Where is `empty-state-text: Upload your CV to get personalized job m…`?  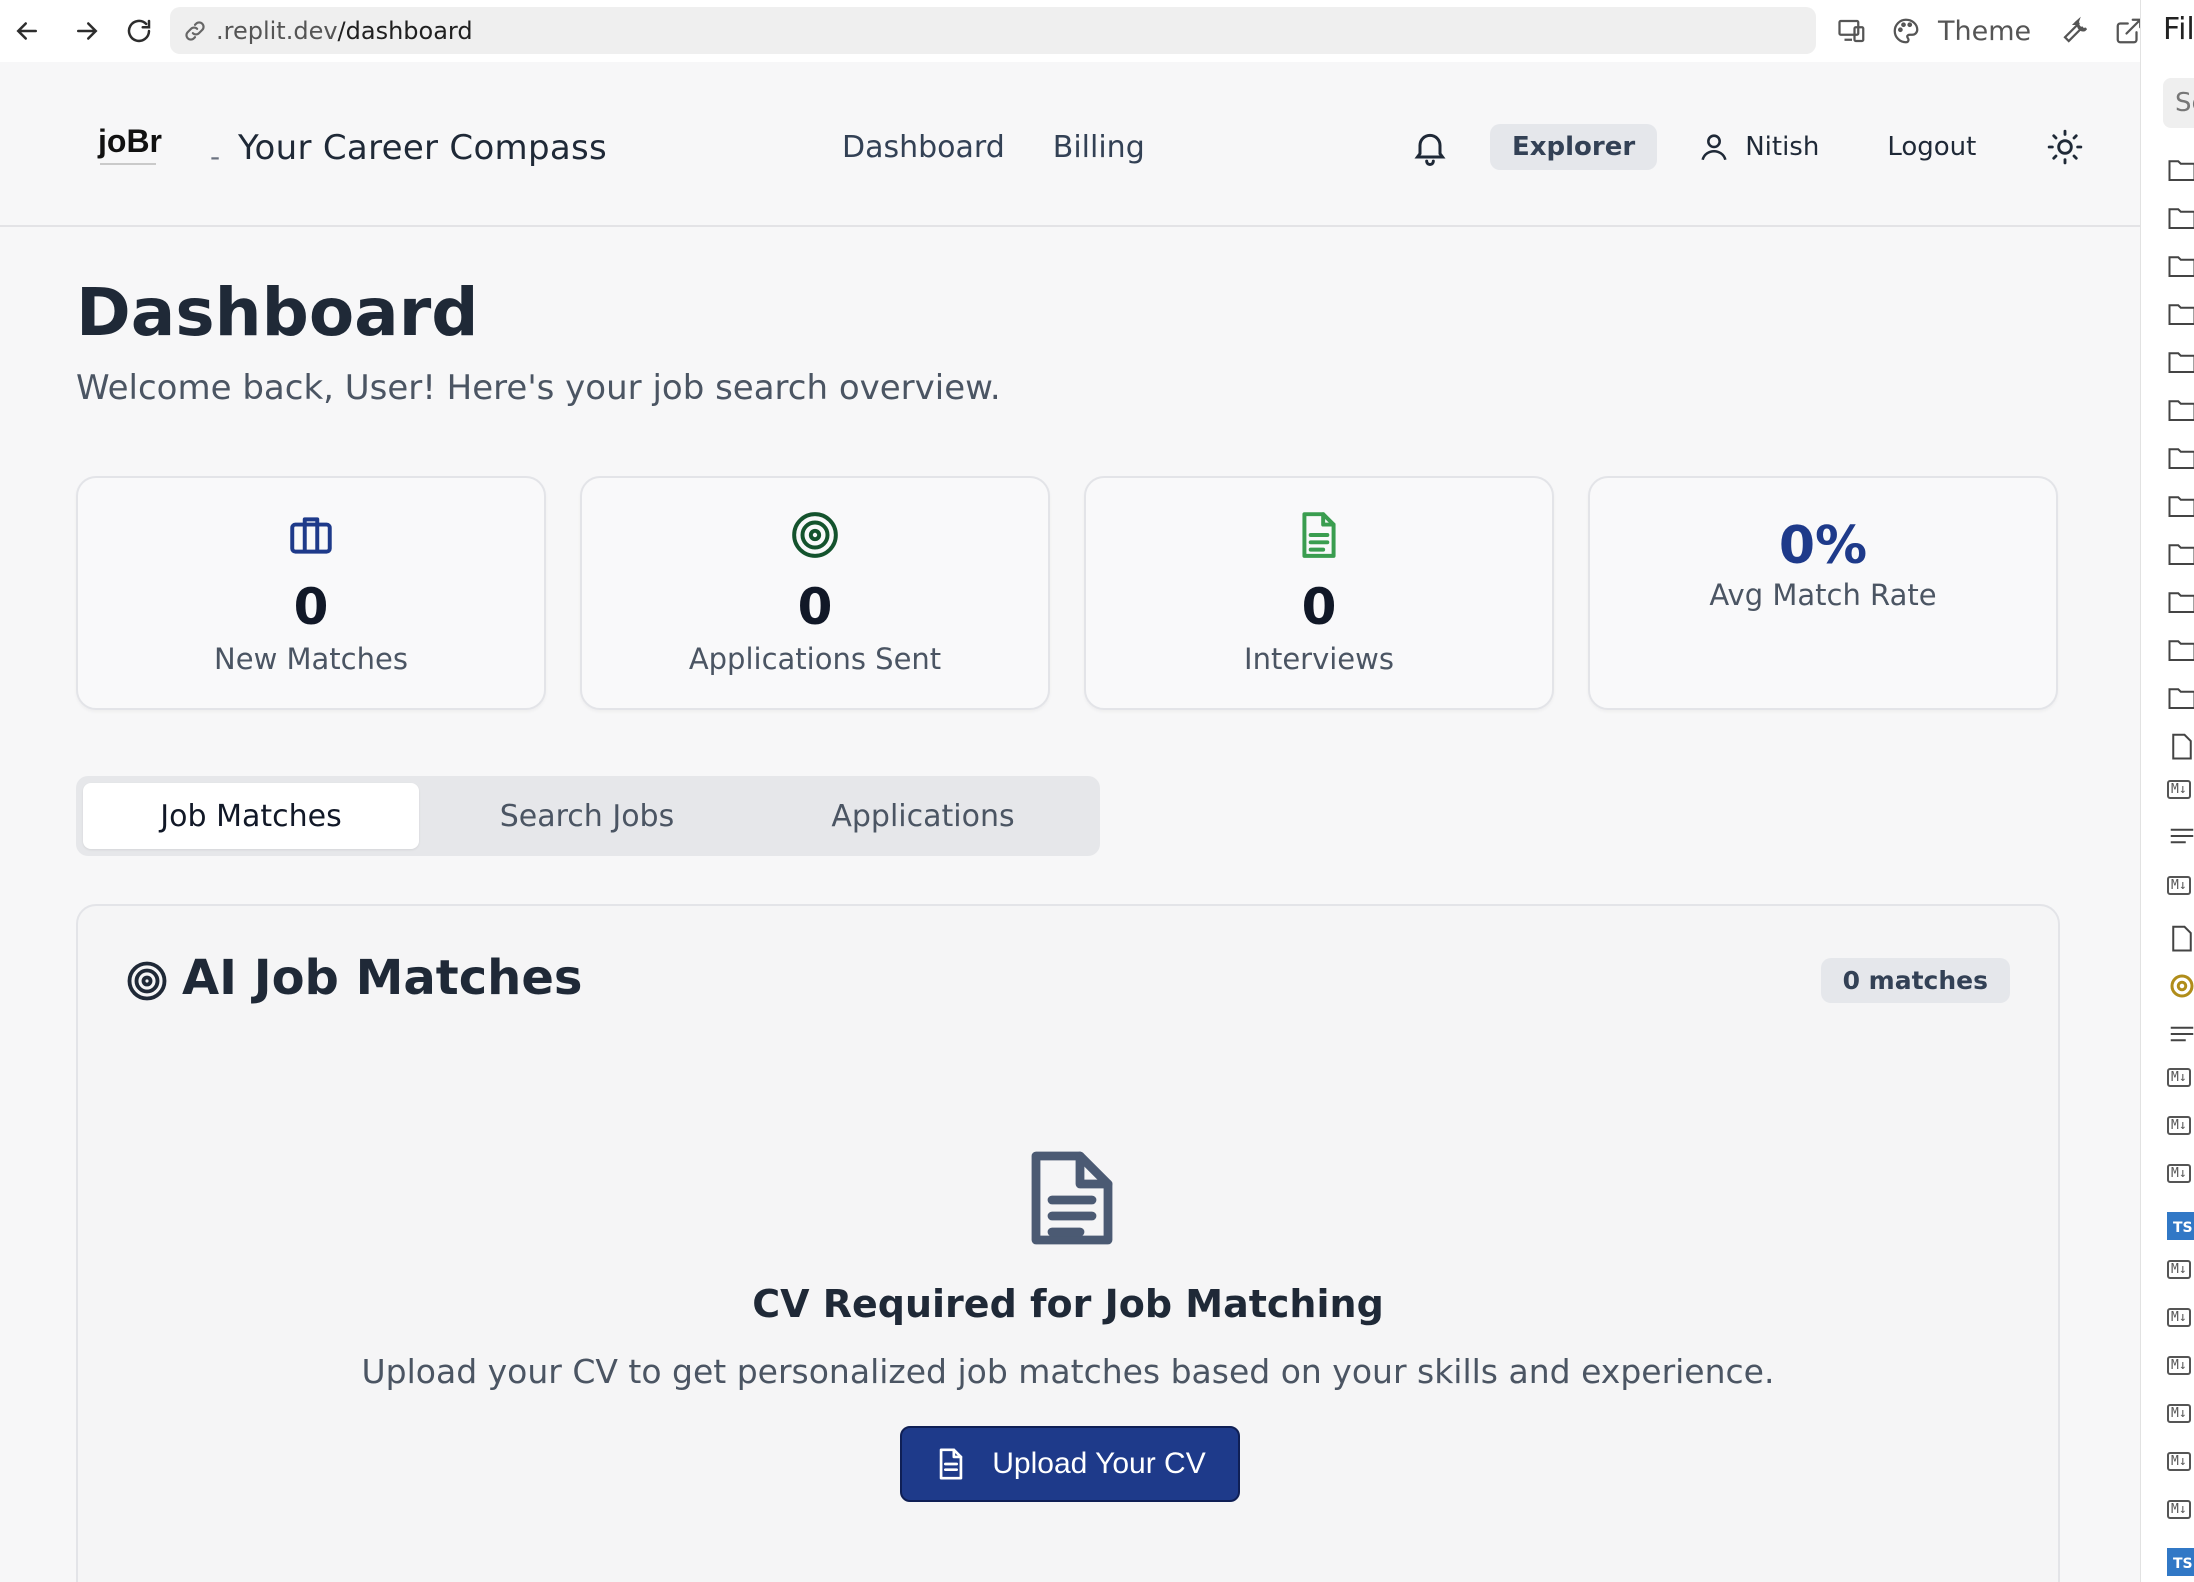 empty-state-text: Upload your CV to get personalized job m… is located at coordinates (1068, 1371).